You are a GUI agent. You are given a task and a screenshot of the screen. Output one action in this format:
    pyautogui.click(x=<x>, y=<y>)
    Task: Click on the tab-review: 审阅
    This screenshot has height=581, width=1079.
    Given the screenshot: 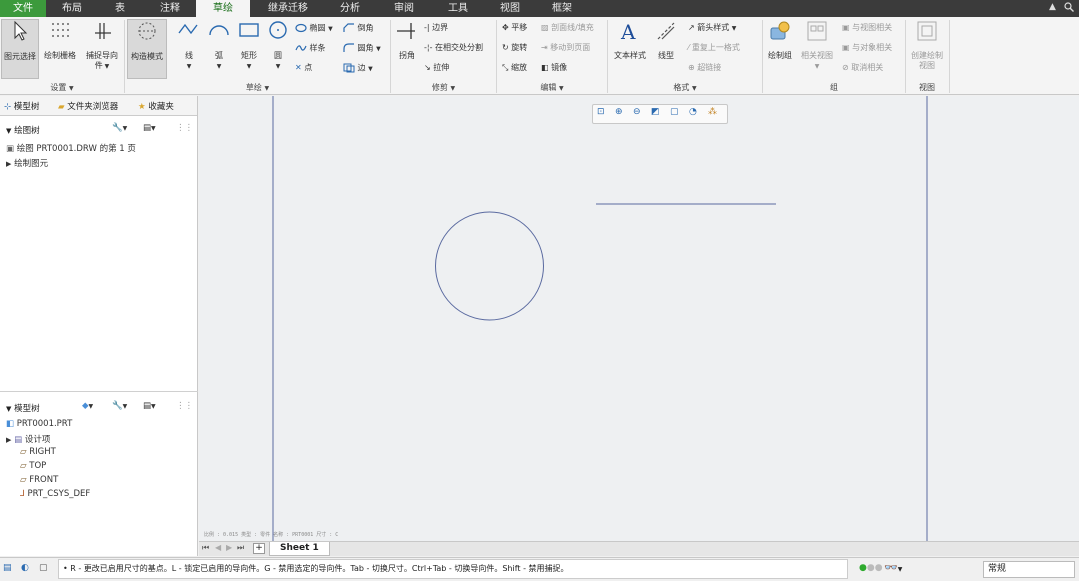 What is the action you would take?
    pyautogui.click(x=404, y=8)
    